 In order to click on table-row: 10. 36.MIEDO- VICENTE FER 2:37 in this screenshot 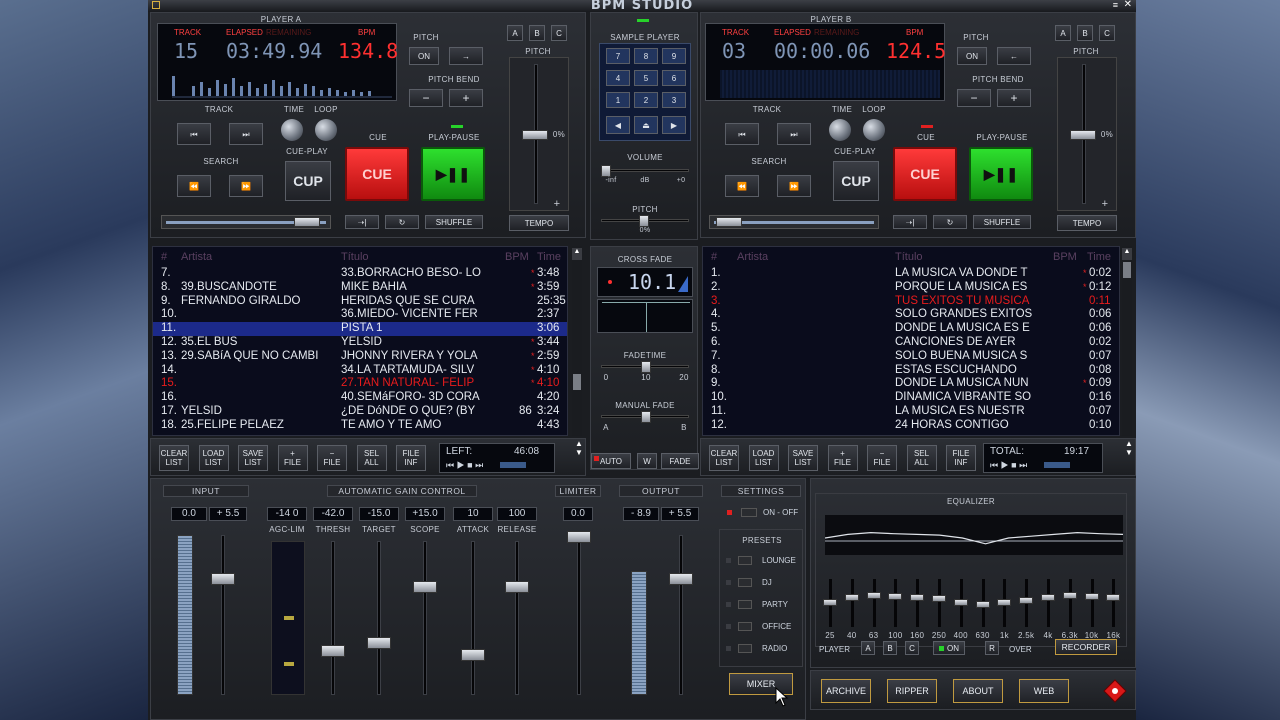, I will do `click(360, 315)`.